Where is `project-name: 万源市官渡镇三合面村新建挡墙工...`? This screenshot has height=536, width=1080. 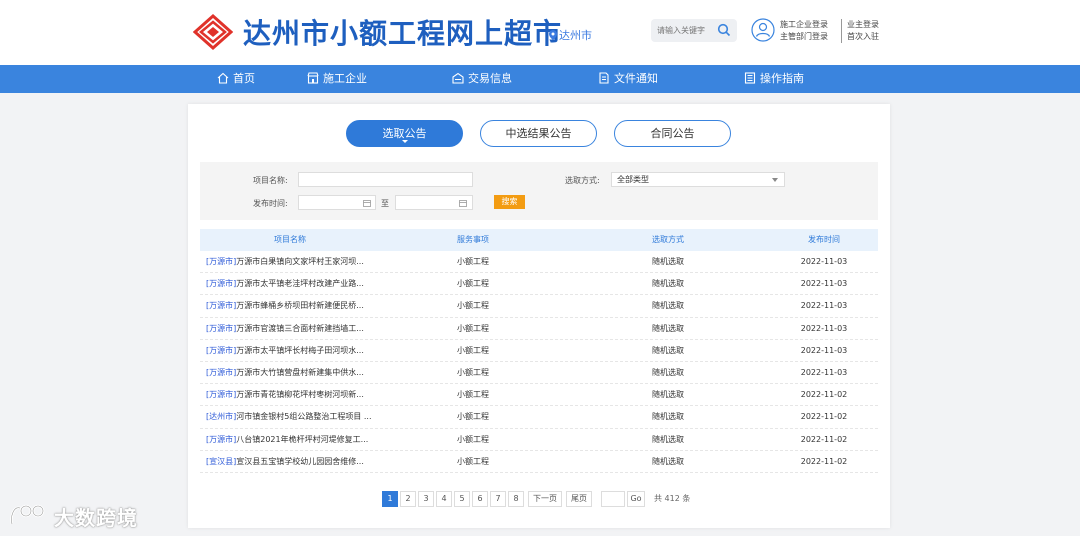 project-name: 万源市官渡镇三合面村新建挡墙工... is located at coordinates (300, 328).